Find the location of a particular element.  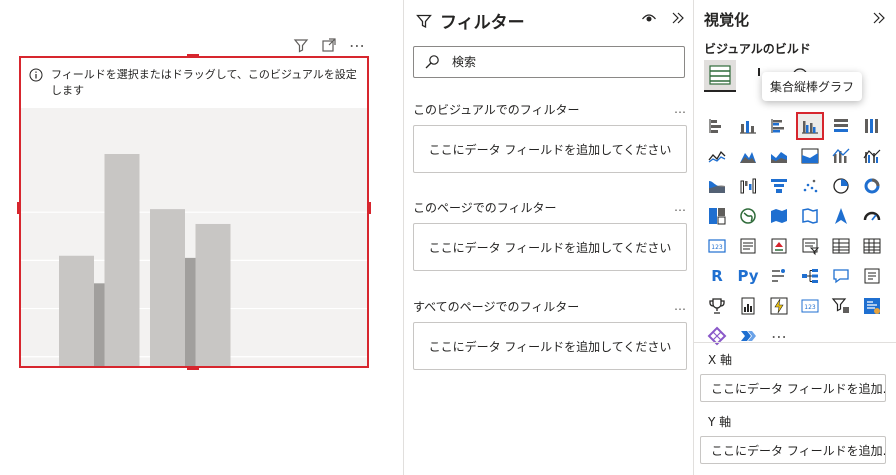

filter-section-visual: このビジュアルでのフィルター … ここにデータ フィールドを追加してください is located at coordinates (550, 136).